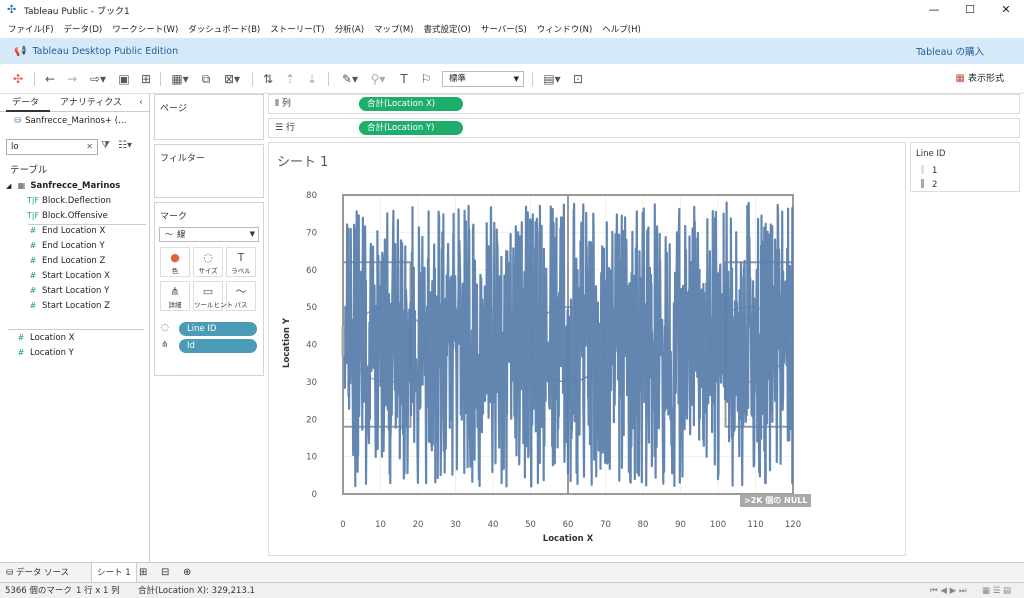 The height and width of the screenshot is (598, 1024). What do you see at coordinates (929, 184) in the screenshot?
I see `legend-item-2: 2` at bounding box center [929, 184].